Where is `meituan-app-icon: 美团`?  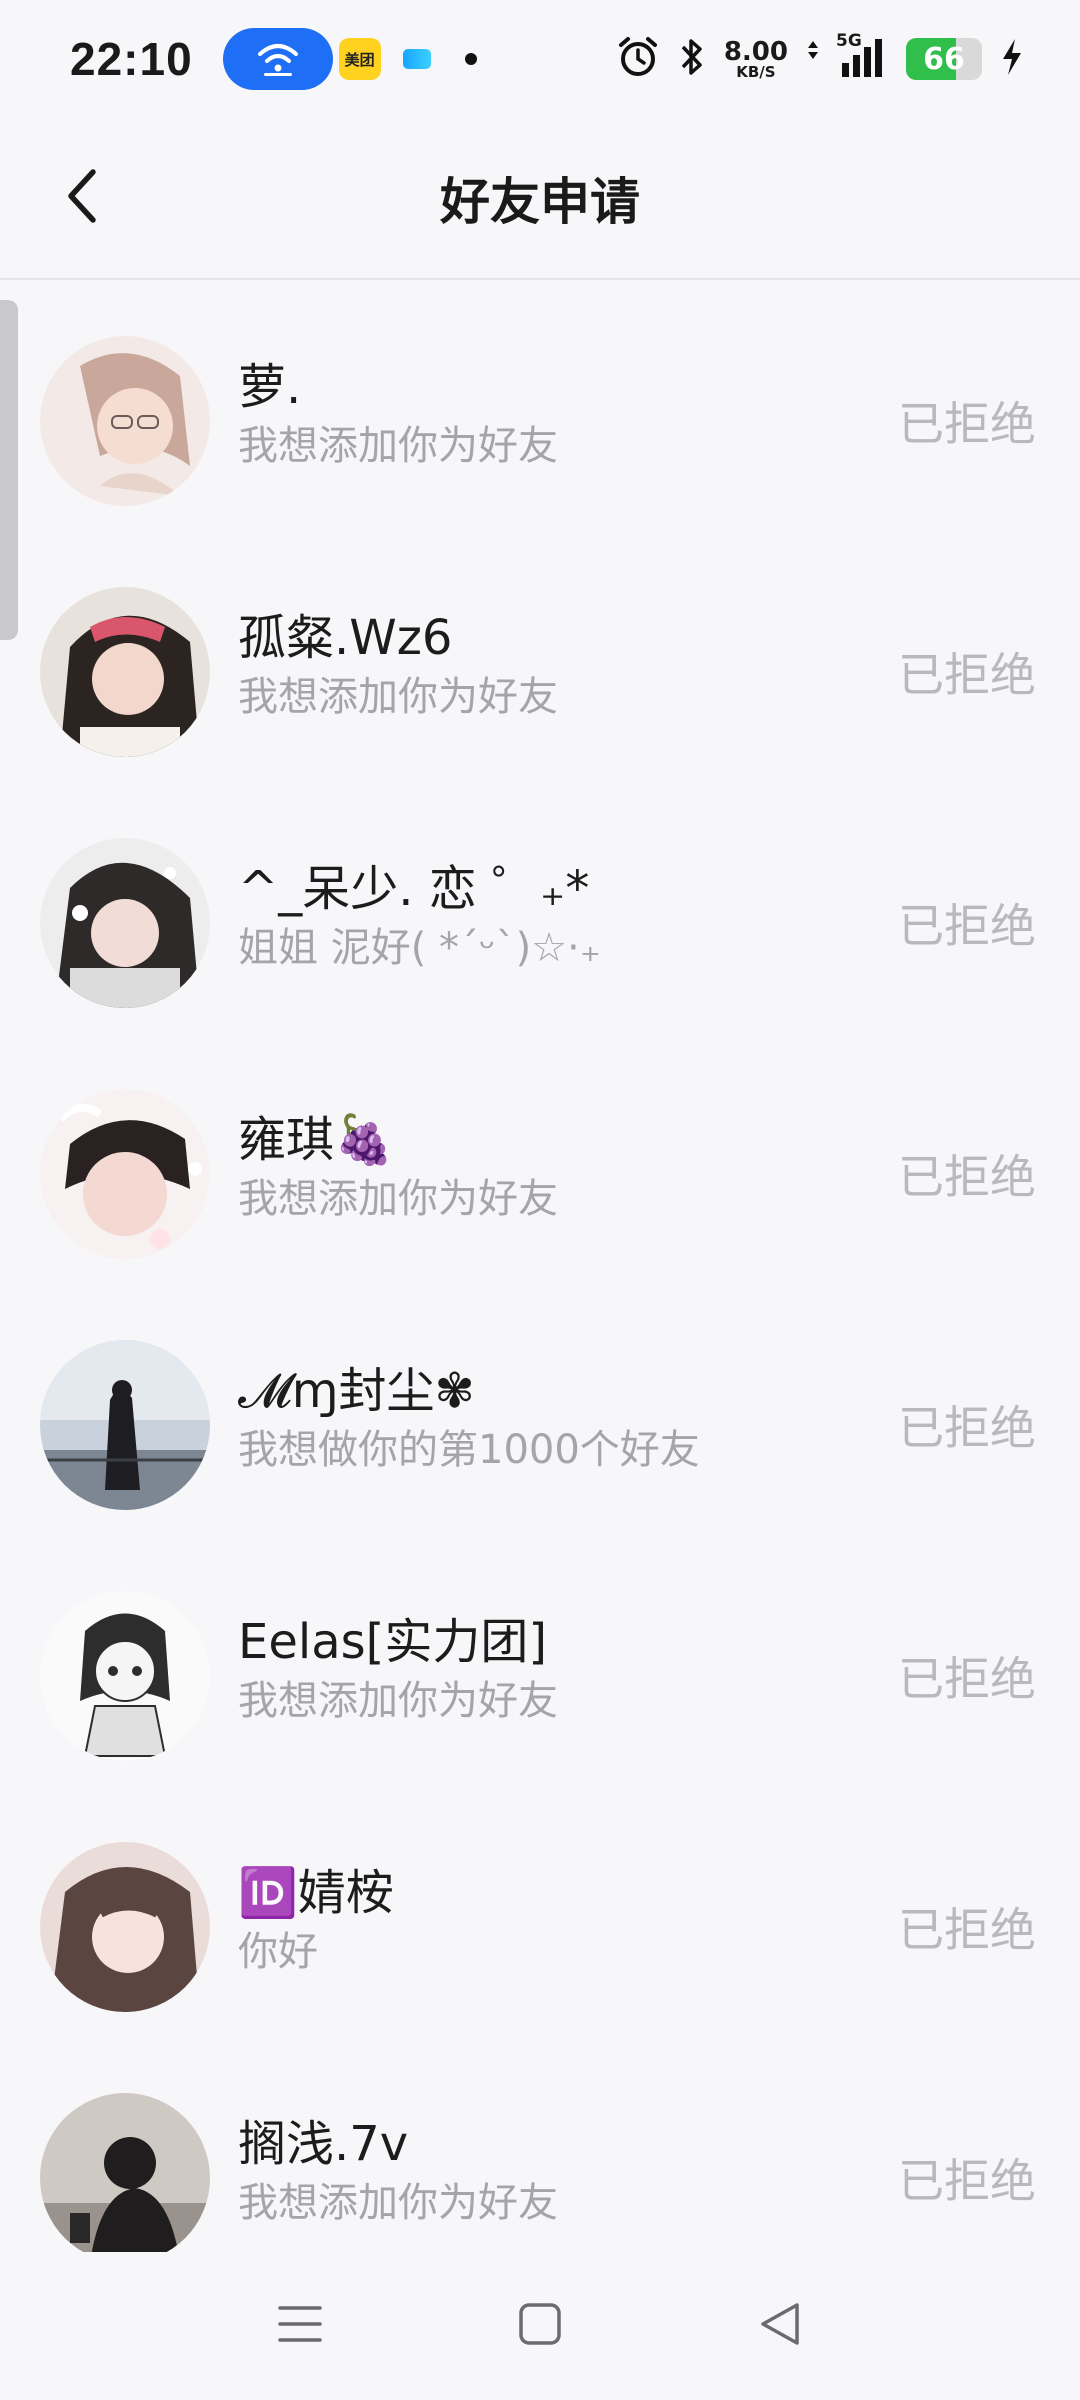 meituan-app-icon: 美团 is located at coordinates (359, 59).